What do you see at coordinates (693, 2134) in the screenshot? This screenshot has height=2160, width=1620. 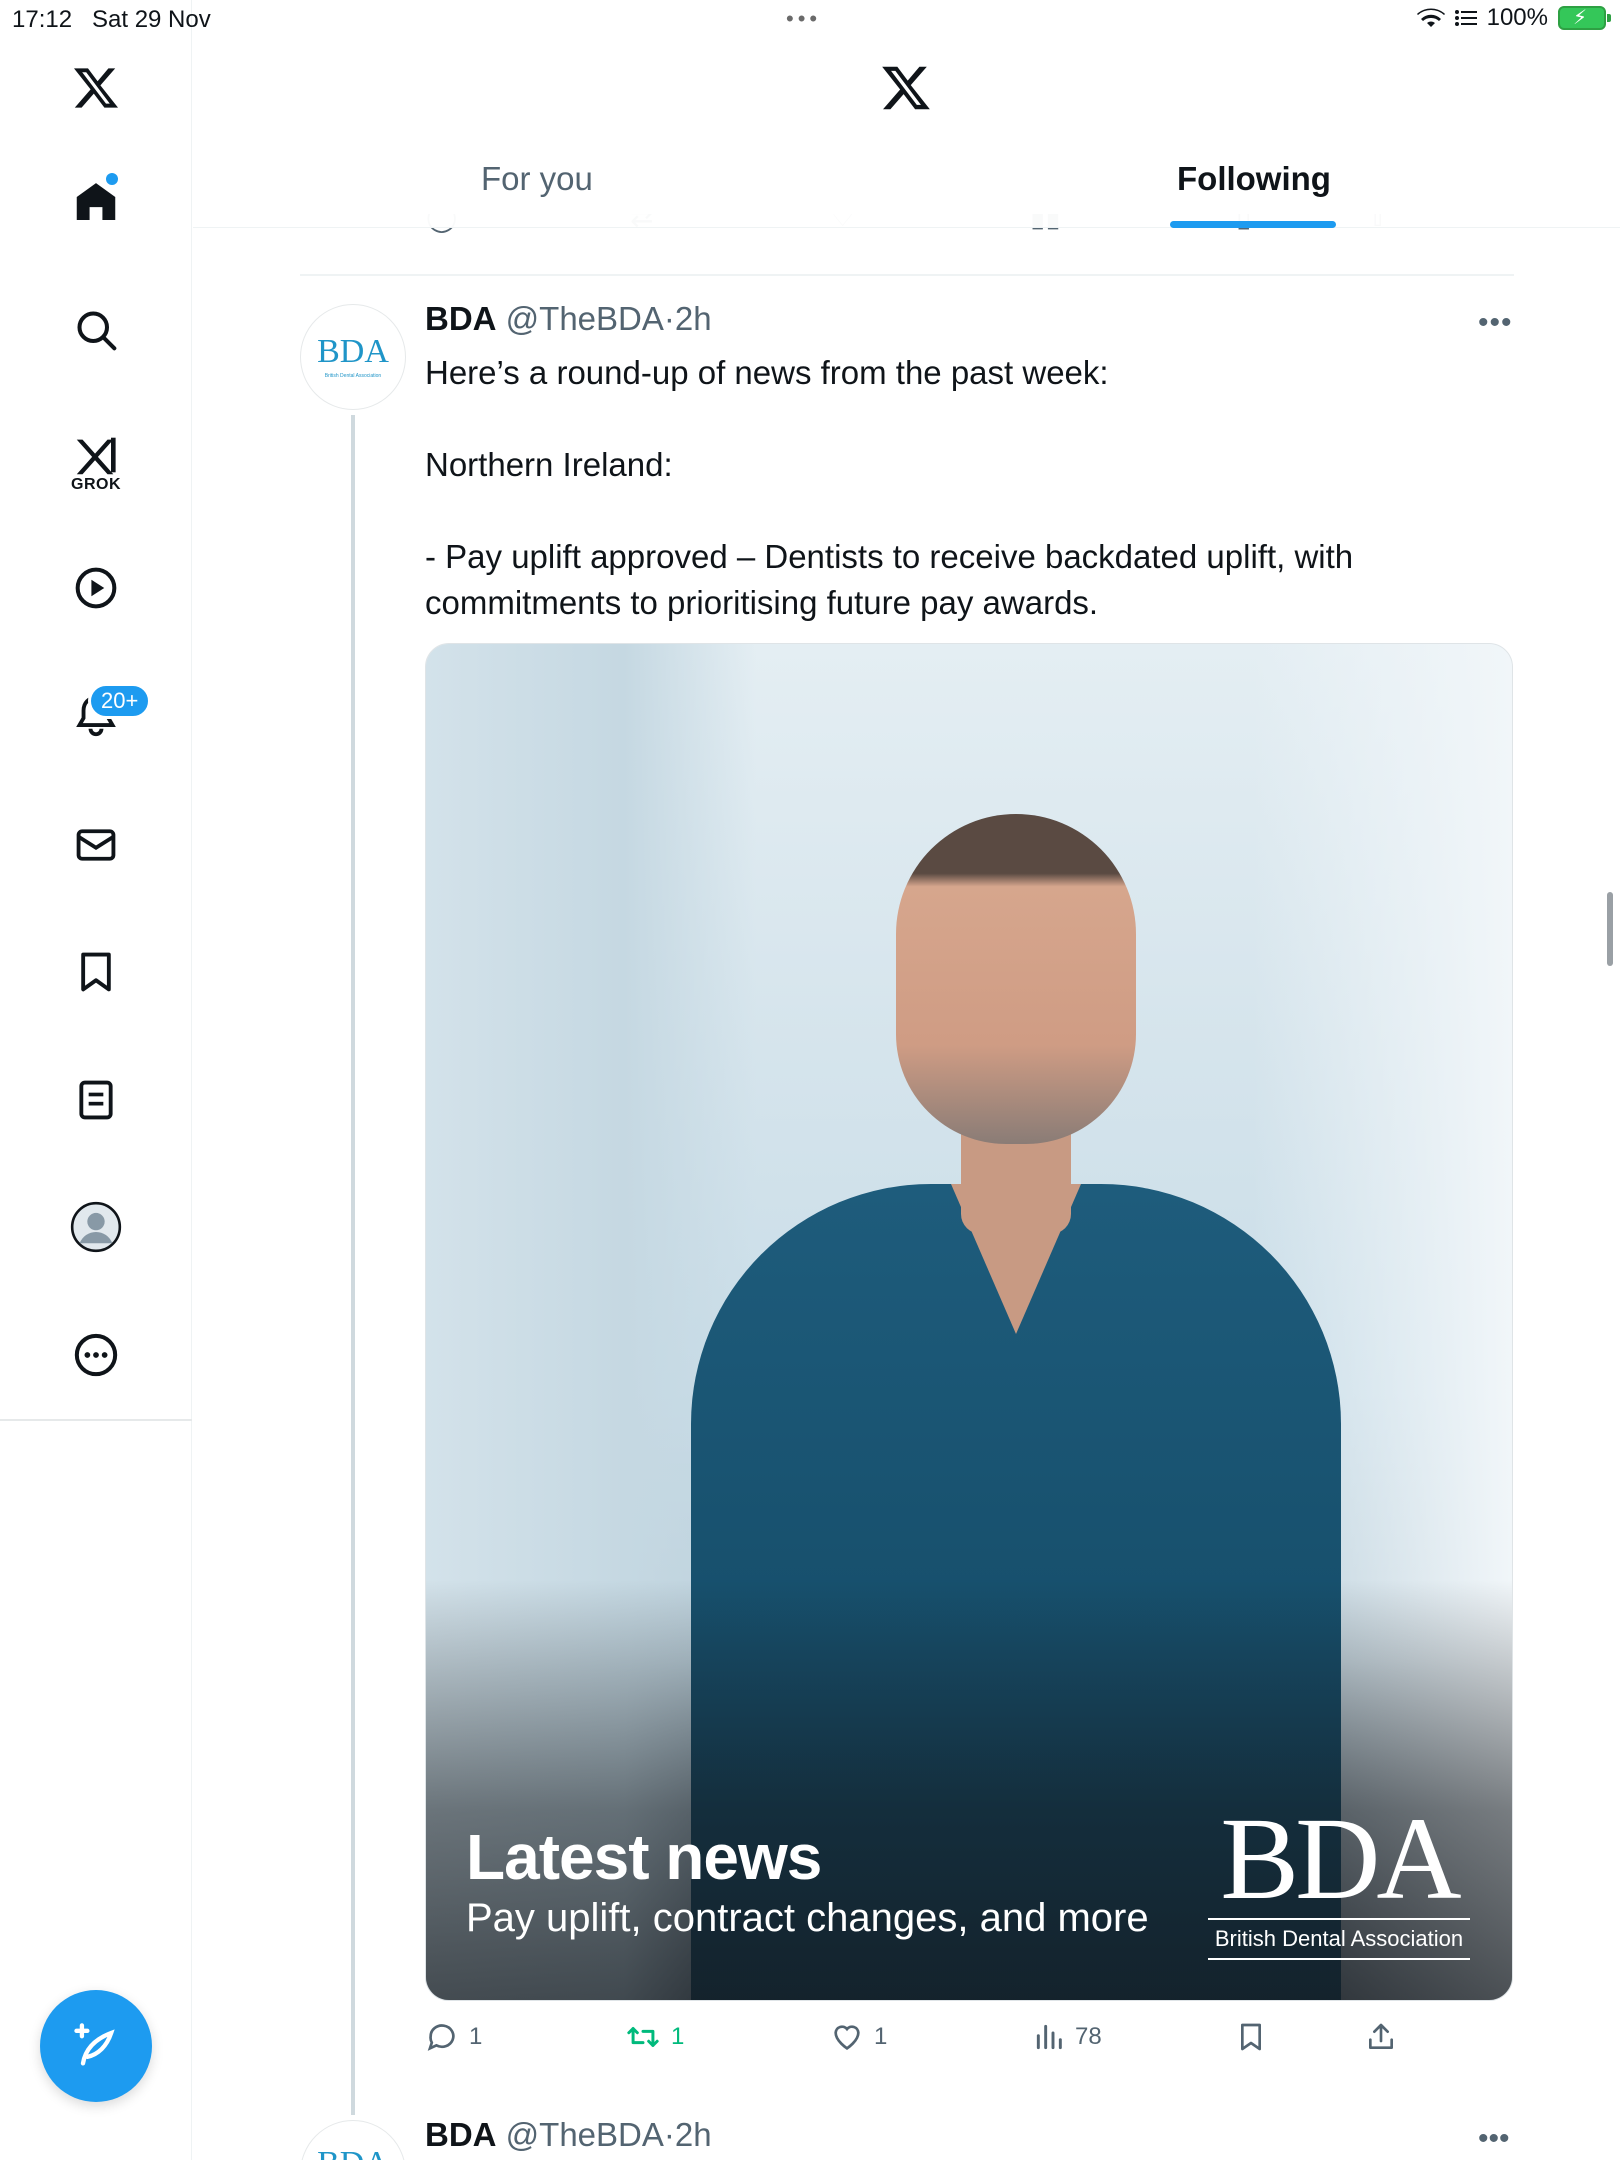 I see `next-tweet-time: 2h` at bounding box center [693, 2134].